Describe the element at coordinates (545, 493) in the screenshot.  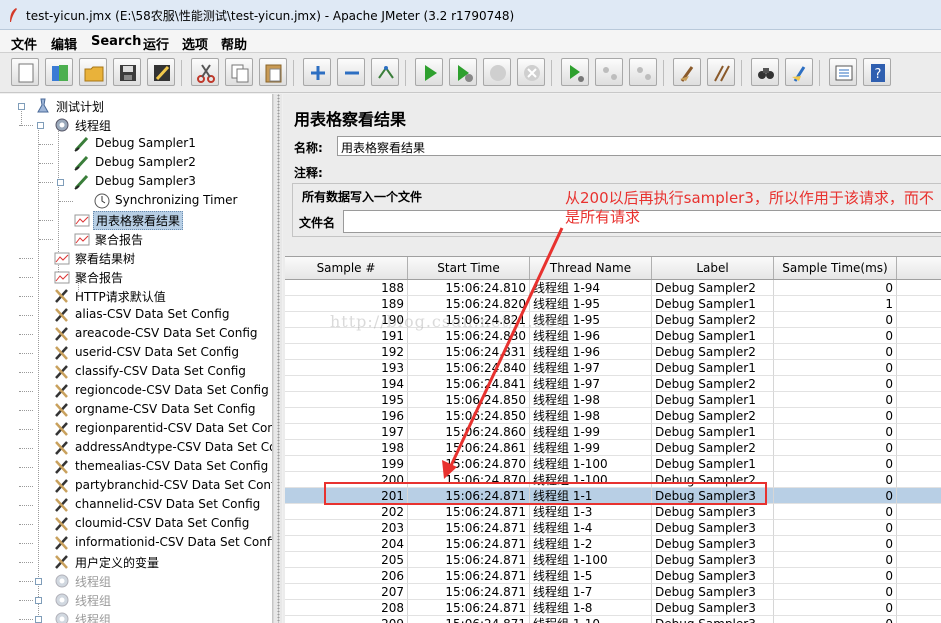
I see `highlight-box` at that location.